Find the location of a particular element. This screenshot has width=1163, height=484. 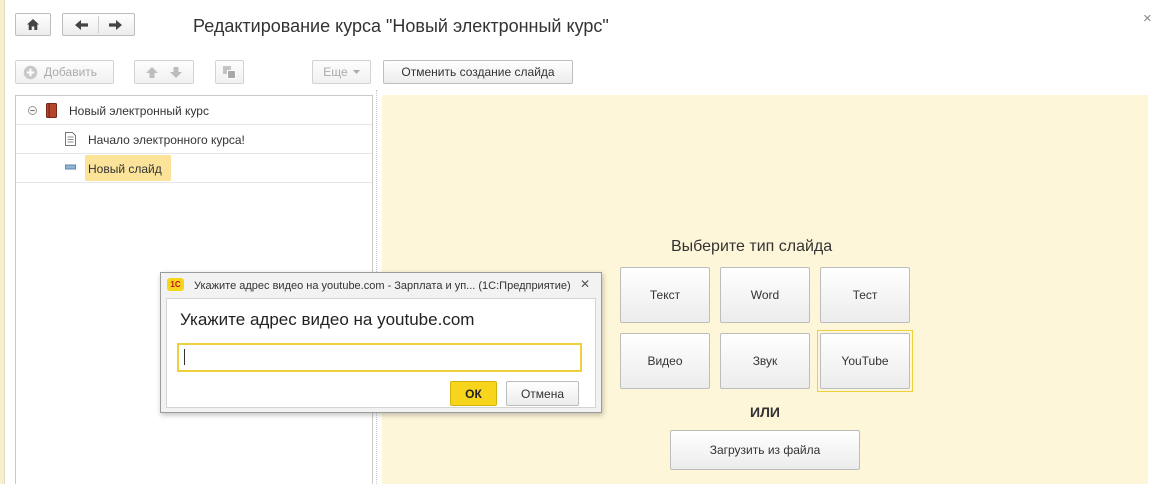

history-nav is located at coordinates (98, 24).